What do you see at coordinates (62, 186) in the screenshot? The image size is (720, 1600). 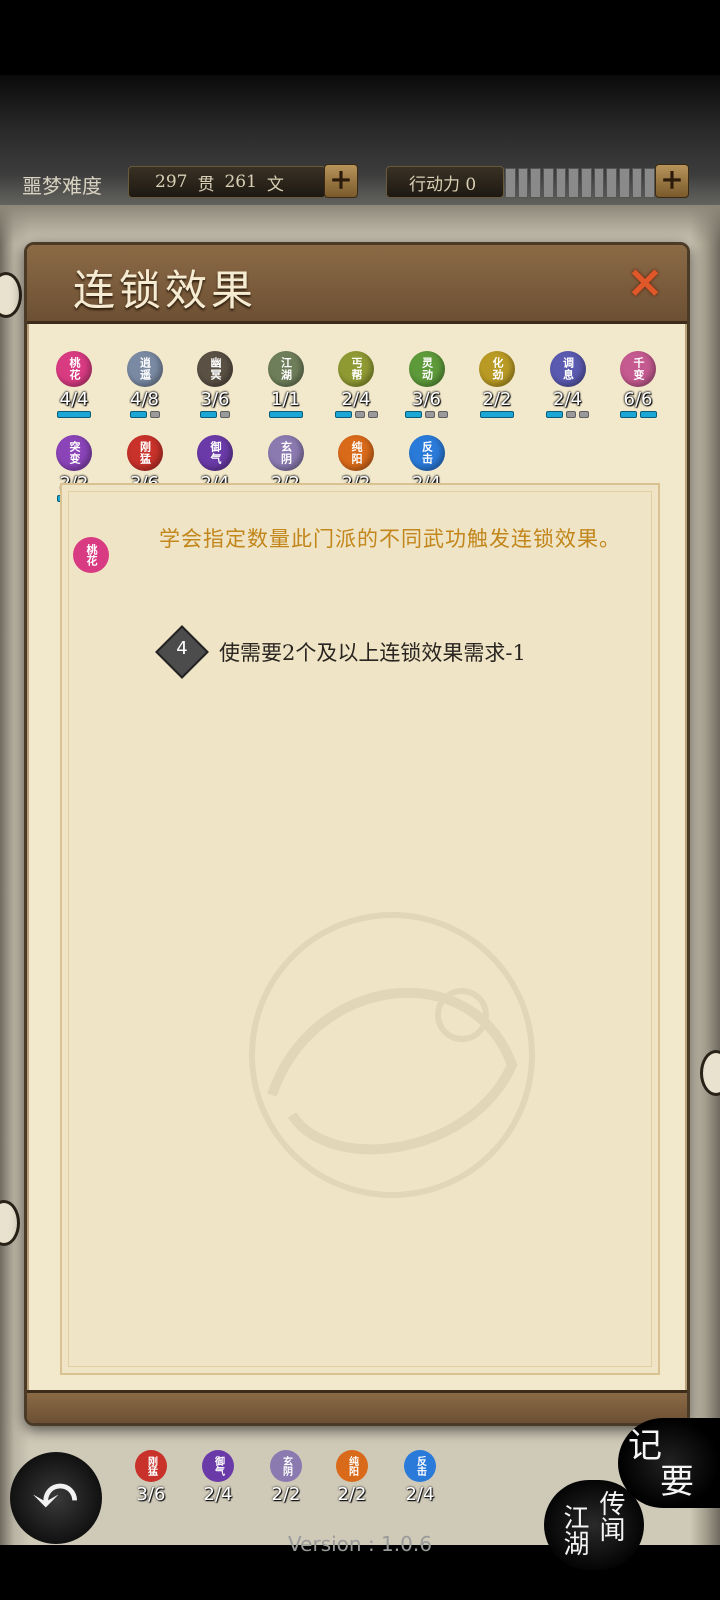 I see `difficulty-label: 噩梦难度` at bounding box center [62, 186].